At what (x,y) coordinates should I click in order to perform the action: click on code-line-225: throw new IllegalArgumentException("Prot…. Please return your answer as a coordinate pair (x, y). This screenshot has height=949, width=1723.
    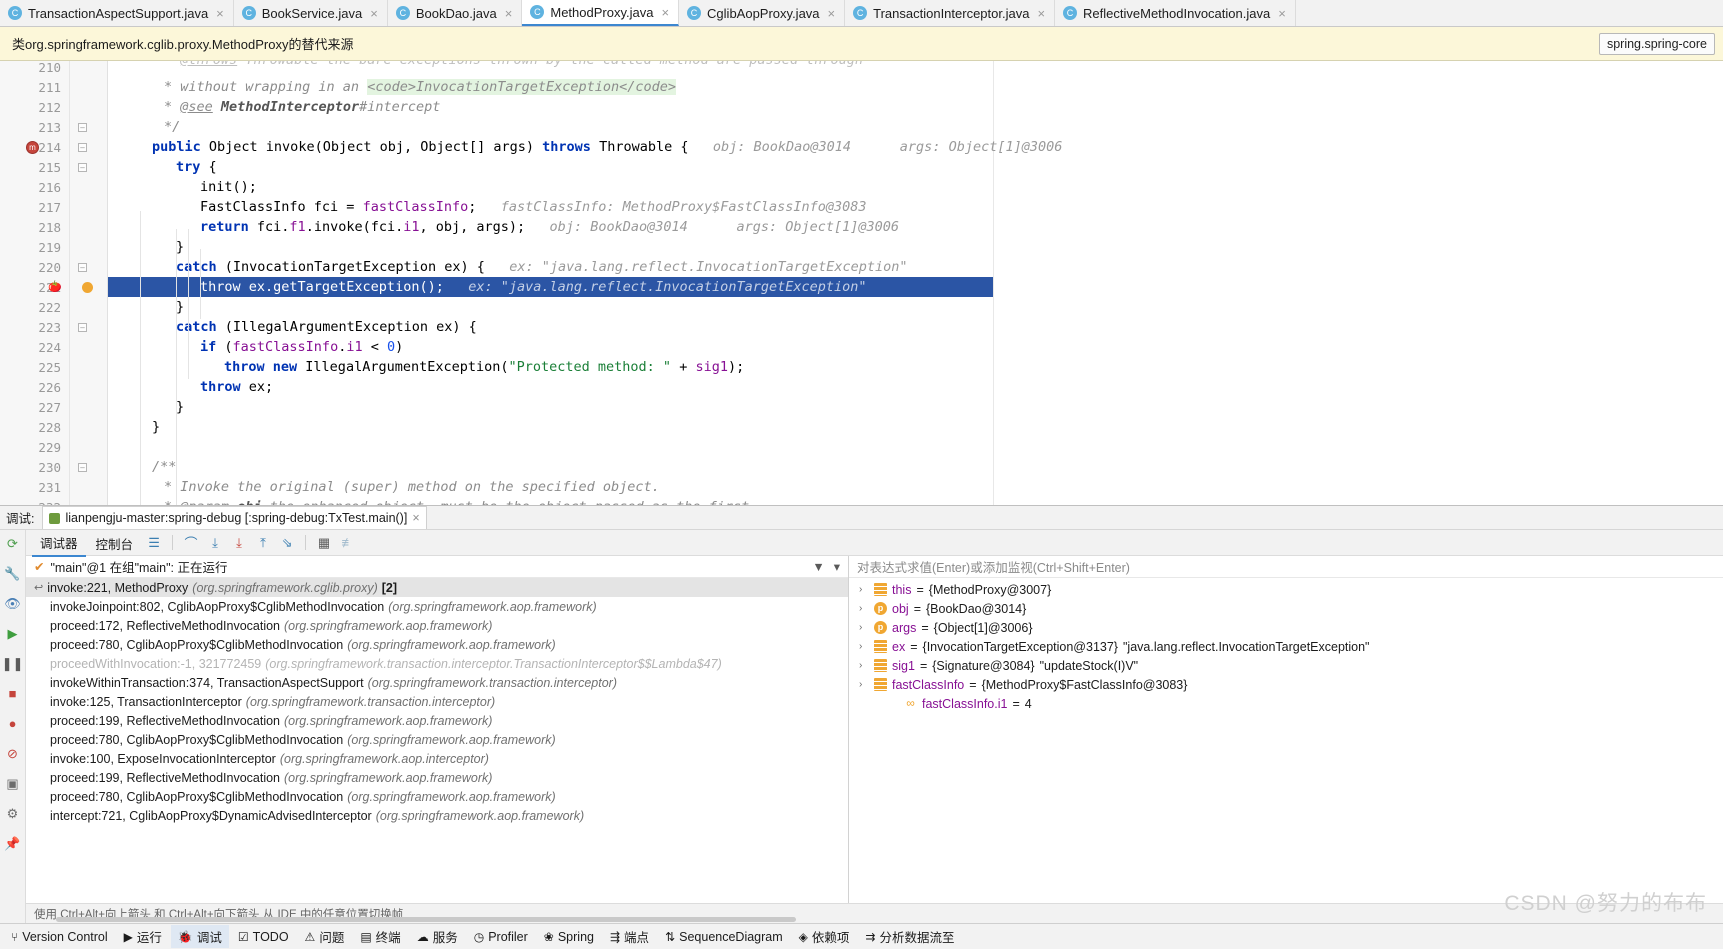
    Looking at the image, I should click on (484, 367).